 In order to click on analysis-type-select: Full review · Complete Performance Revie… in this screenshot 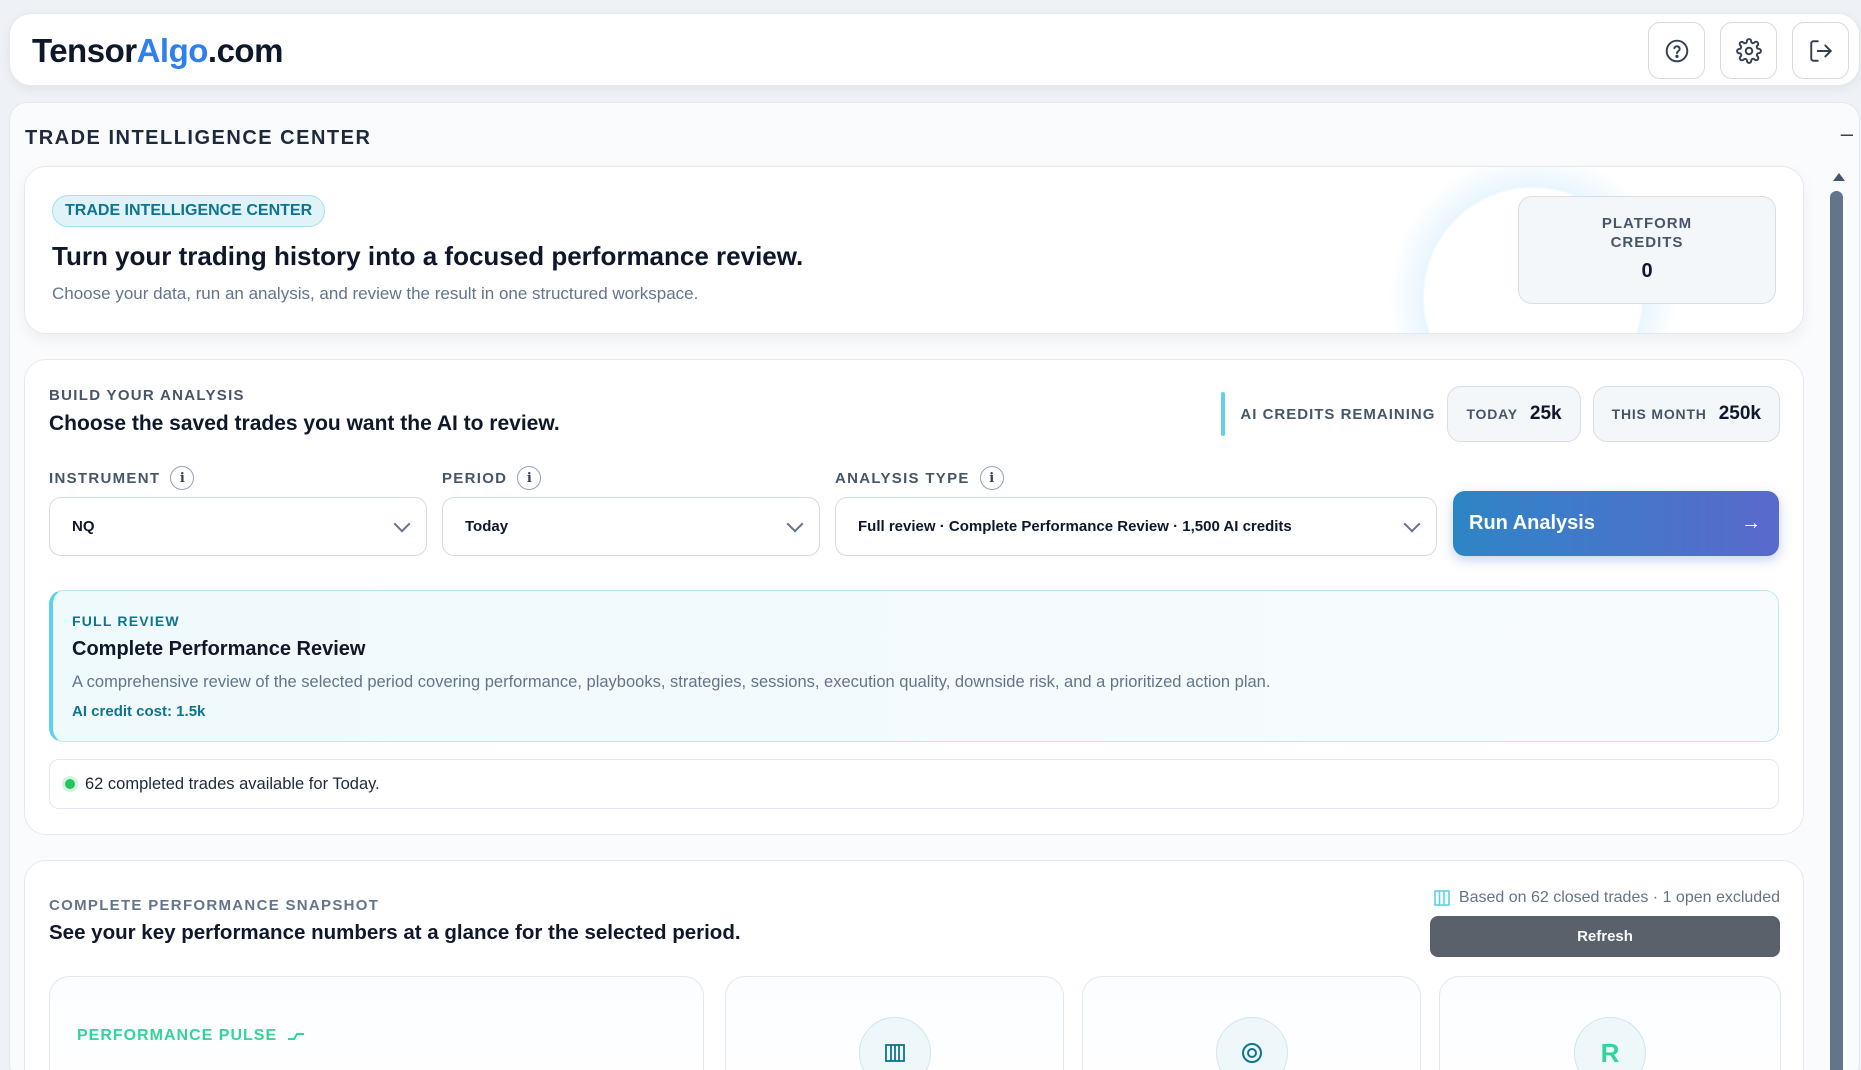, I will do `click(1136, 526)`.